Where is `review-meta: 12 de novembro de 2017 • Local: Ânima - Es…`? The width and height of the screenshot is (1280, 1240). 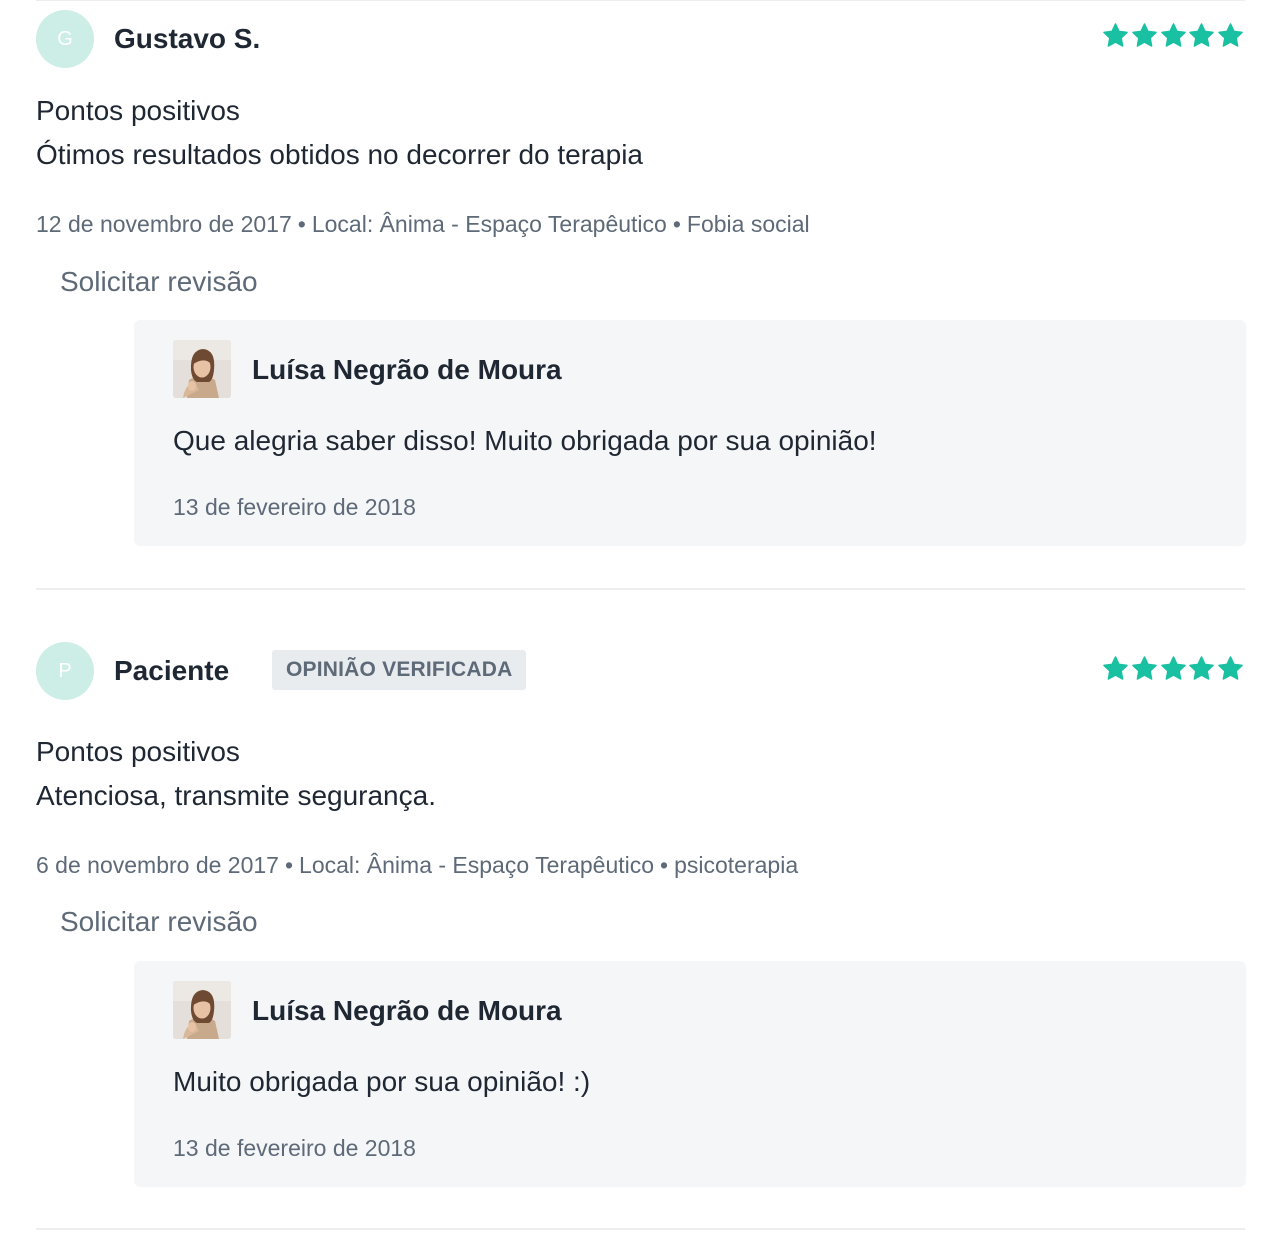
review-meta: 12 de novembro de 2017 • Local: Ânima - Es… is located at coordinates (423, 224).